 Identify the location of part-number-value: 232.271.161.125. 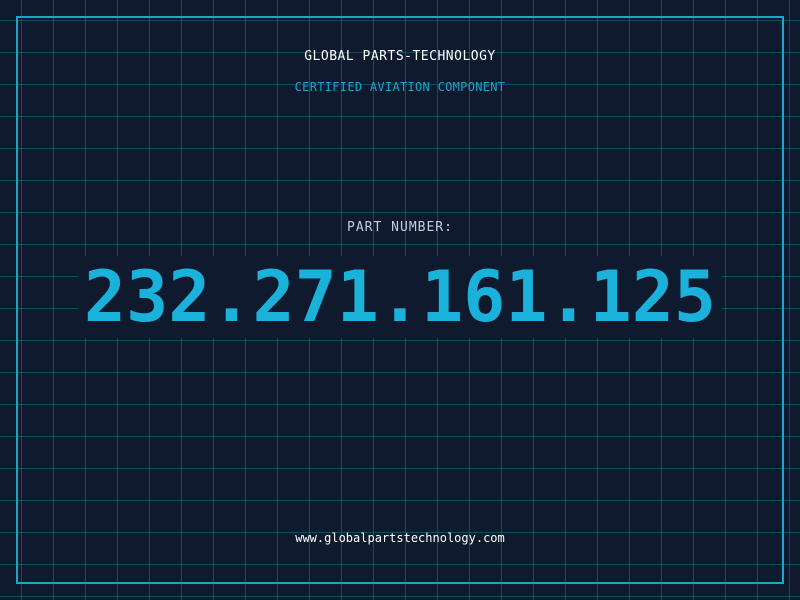
(400, 297).